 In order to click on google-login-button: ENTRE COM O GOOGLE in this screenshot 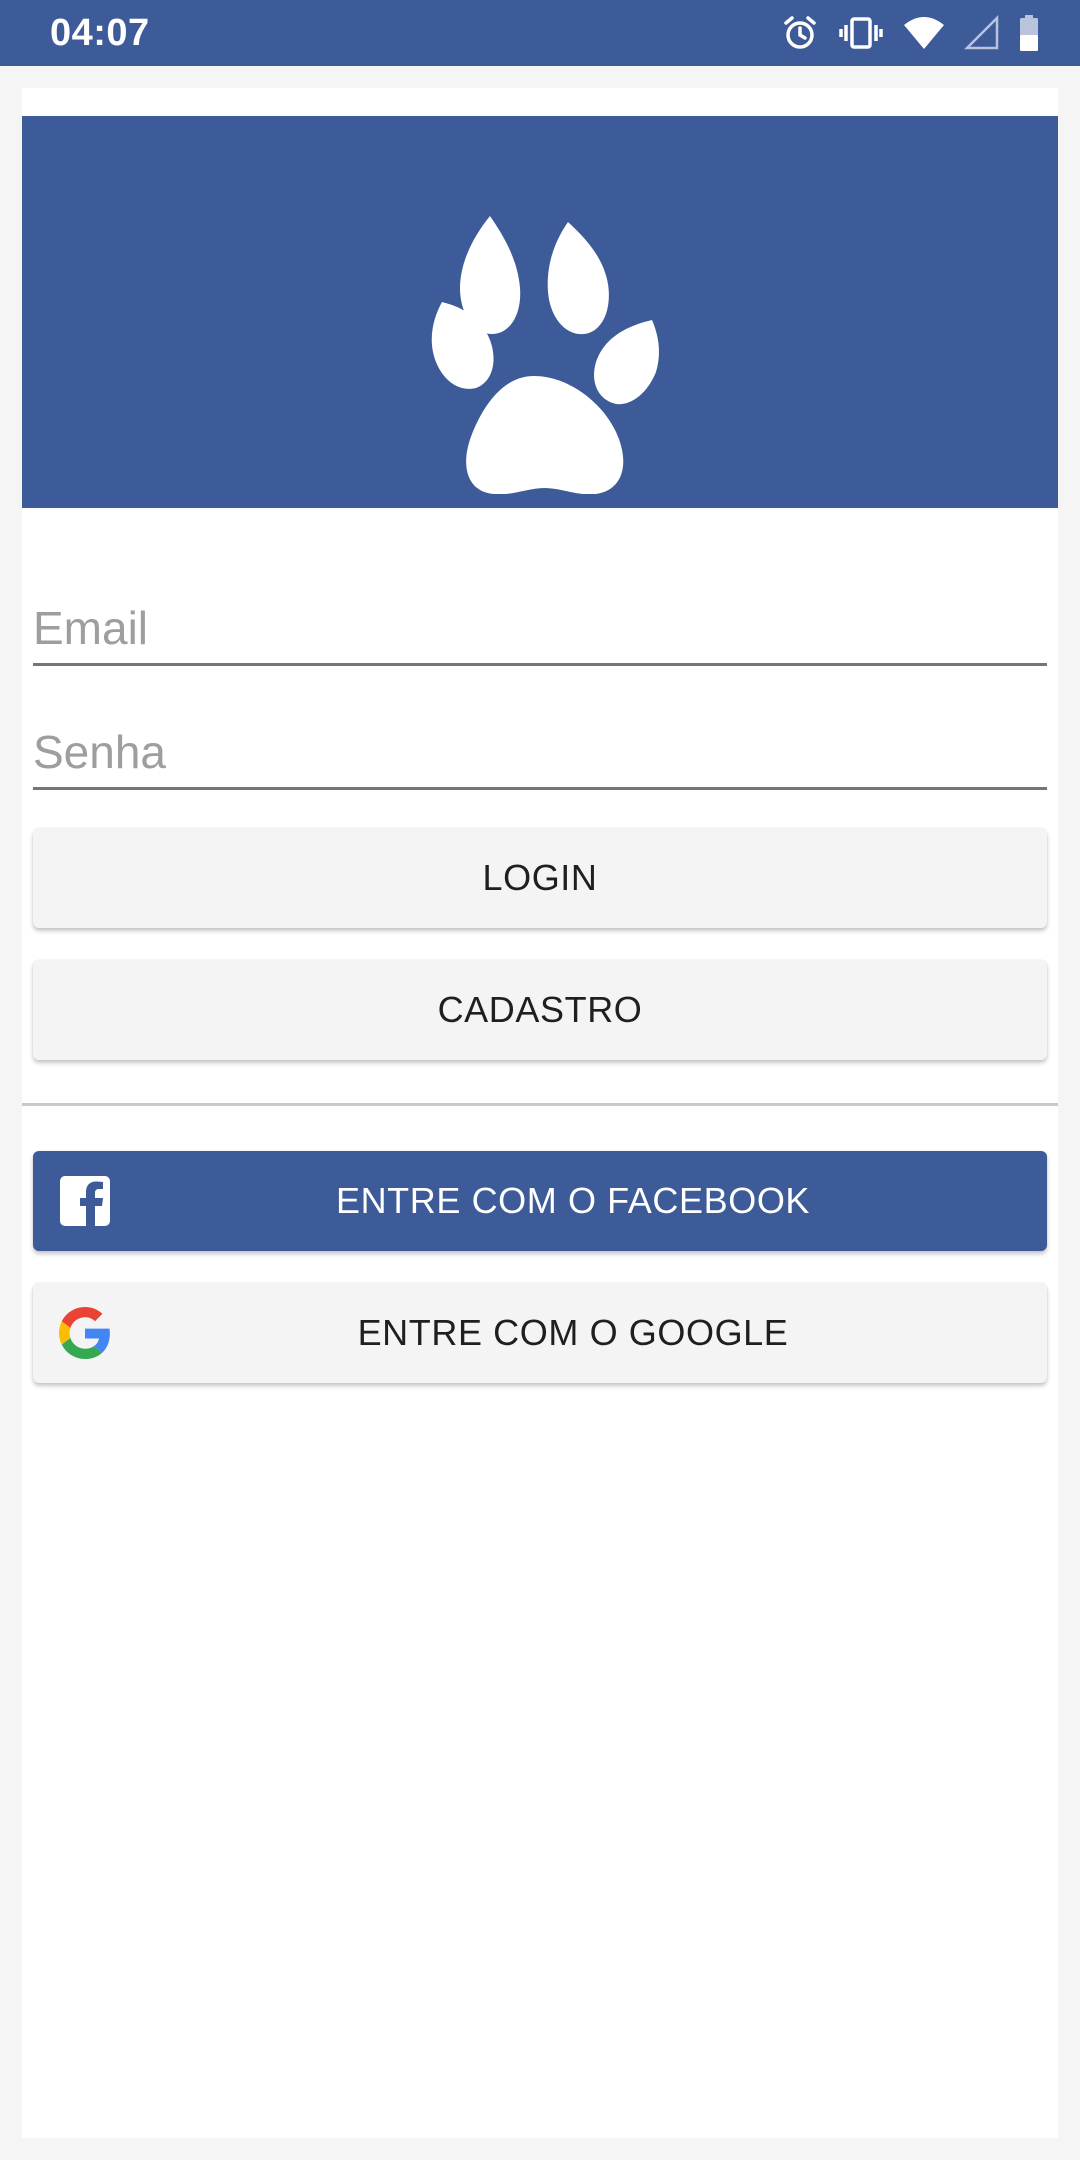, I will do `click(540, 1333)`.